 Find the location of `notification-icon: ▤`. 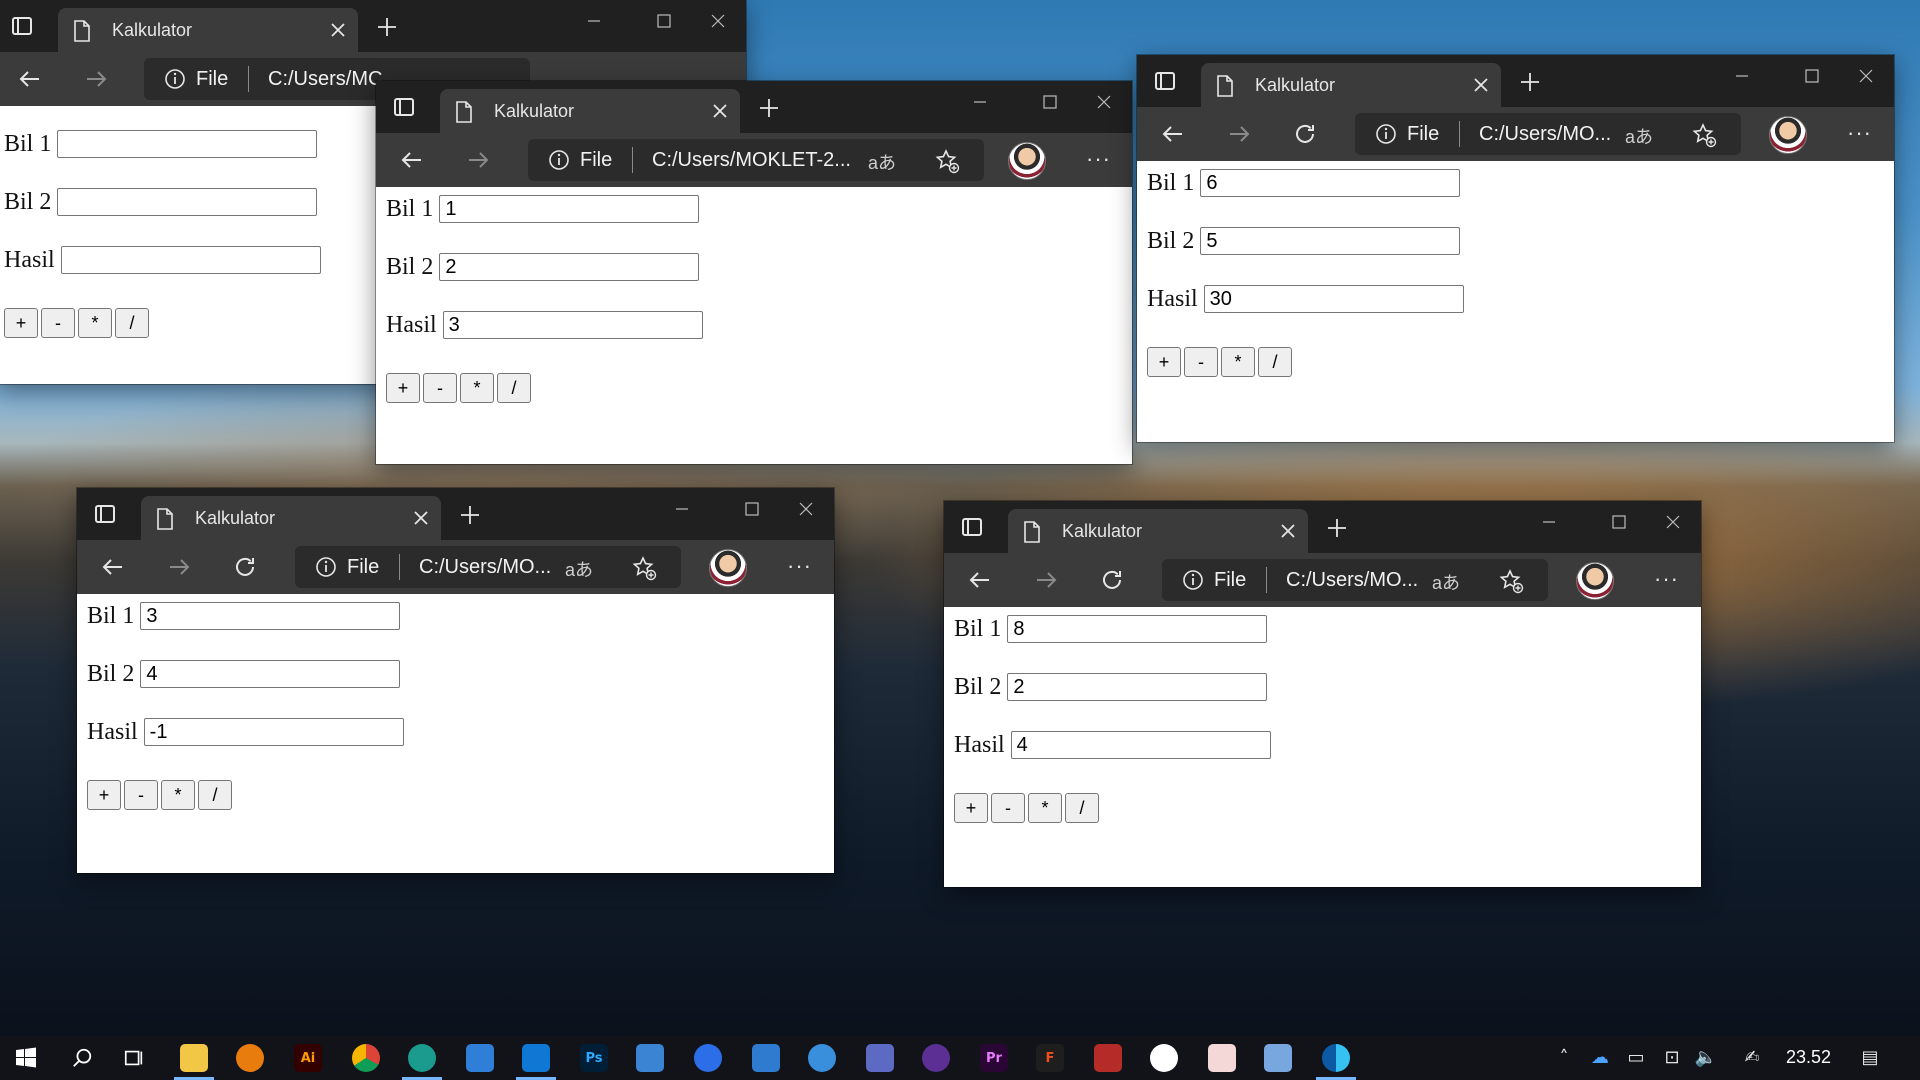

notification-icon: ▤ is located at coordinates (1870, 1058).